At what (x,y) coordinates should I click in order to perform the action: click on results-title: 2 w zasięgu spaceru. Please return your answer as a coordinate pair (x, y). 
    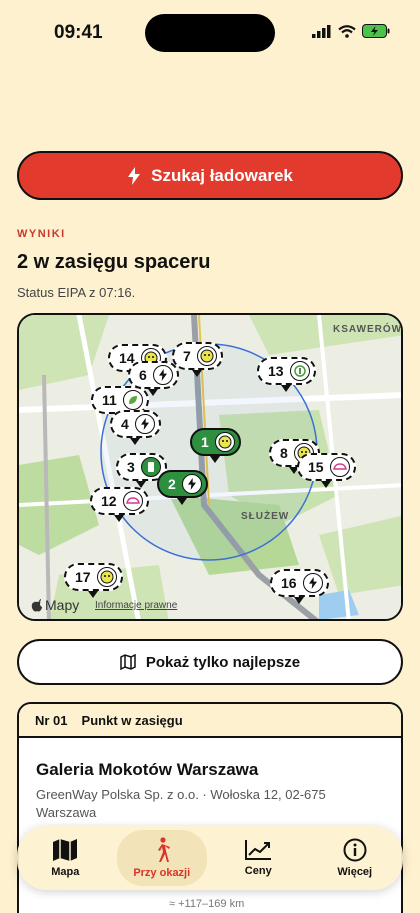
    Looking at the image, I should click on (114, 262).